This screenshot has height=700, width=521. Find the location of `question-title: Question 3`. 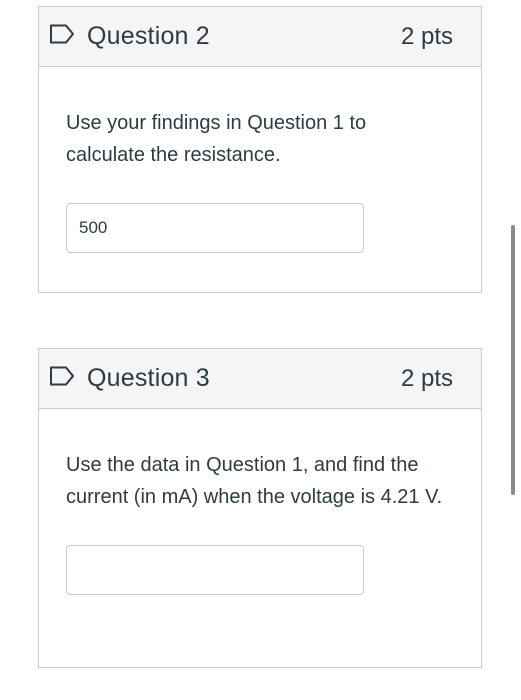

question-title: Question 3 is located at coordinates (148, 378).